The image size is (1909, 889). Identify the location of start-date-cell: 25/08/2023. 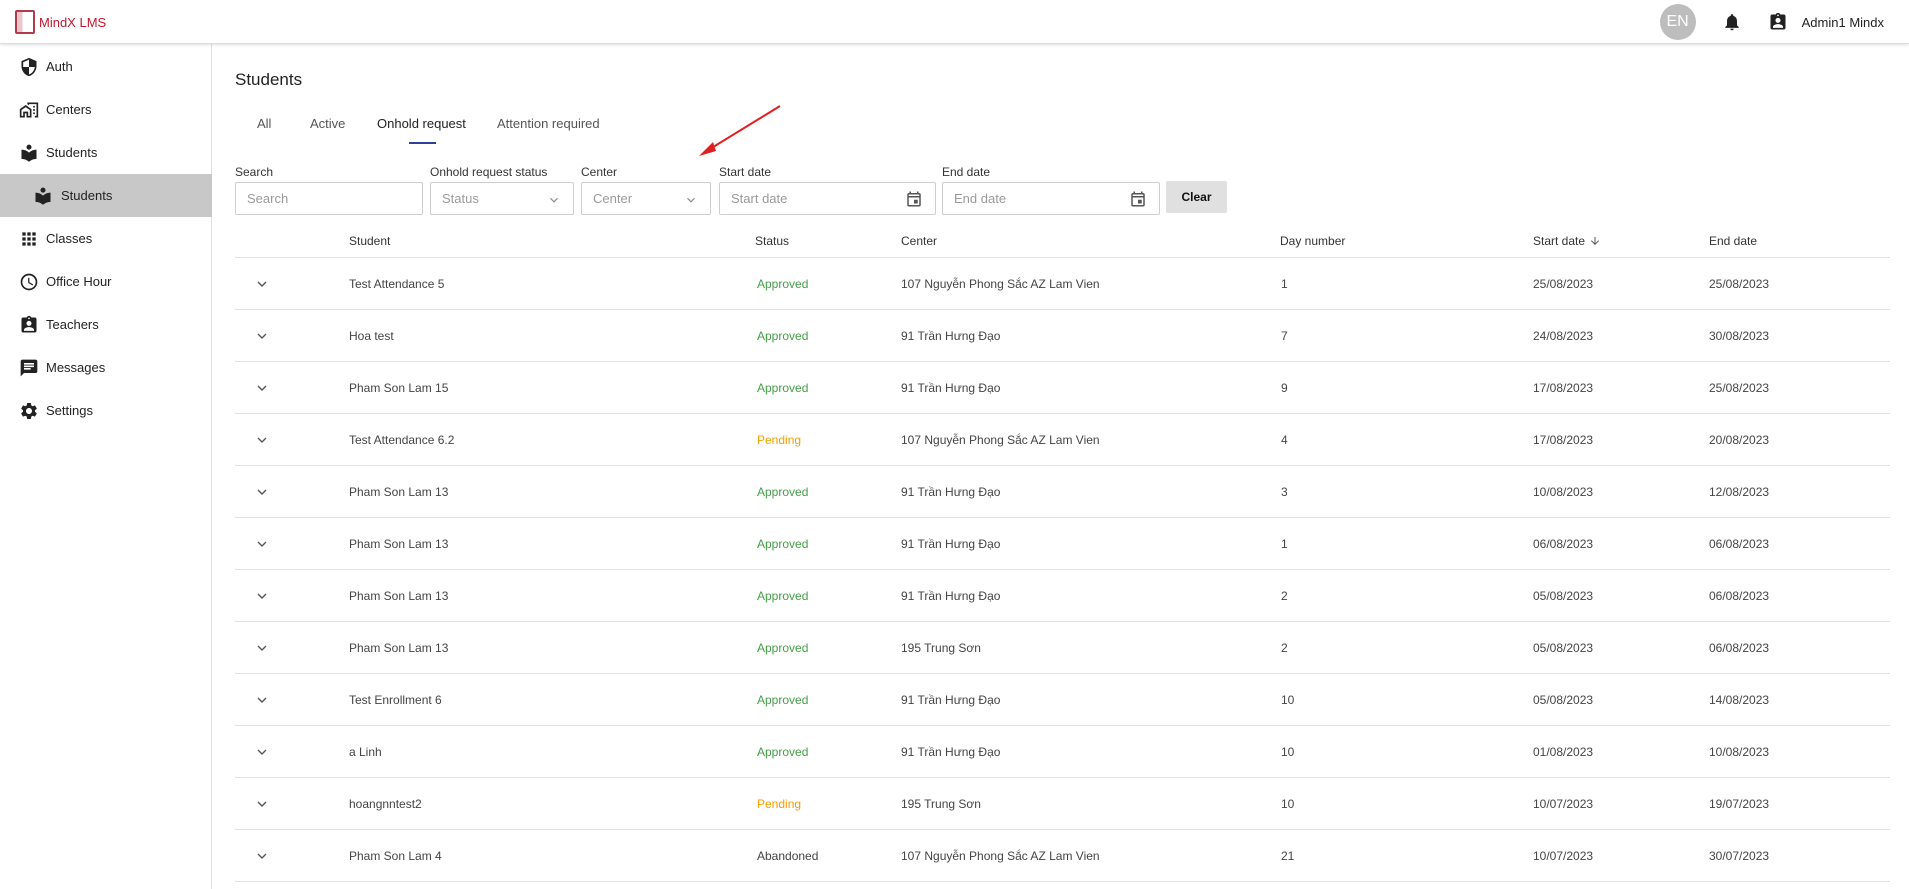
(1563, 284).